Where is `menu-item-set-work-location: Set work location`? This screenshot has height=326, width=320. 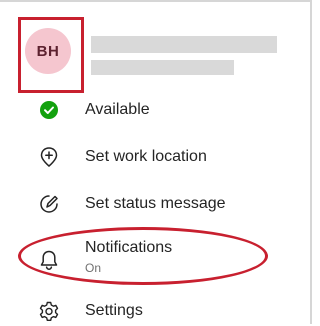
menu-item-set-work-location: Set work location is located at coordinates (150, 157).